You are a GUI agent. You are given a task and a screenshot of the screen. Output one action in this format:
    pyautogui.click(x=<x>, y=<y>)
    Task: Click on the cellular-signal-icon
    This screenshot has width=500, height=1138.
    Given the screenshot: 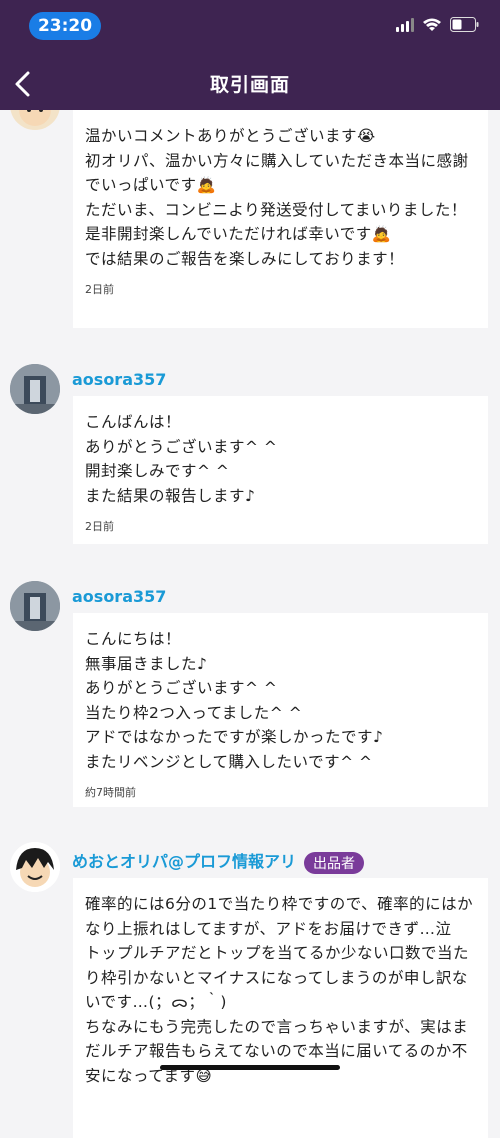 What is the action you would take?
    pyautogui.click(x=405, y=24)
    